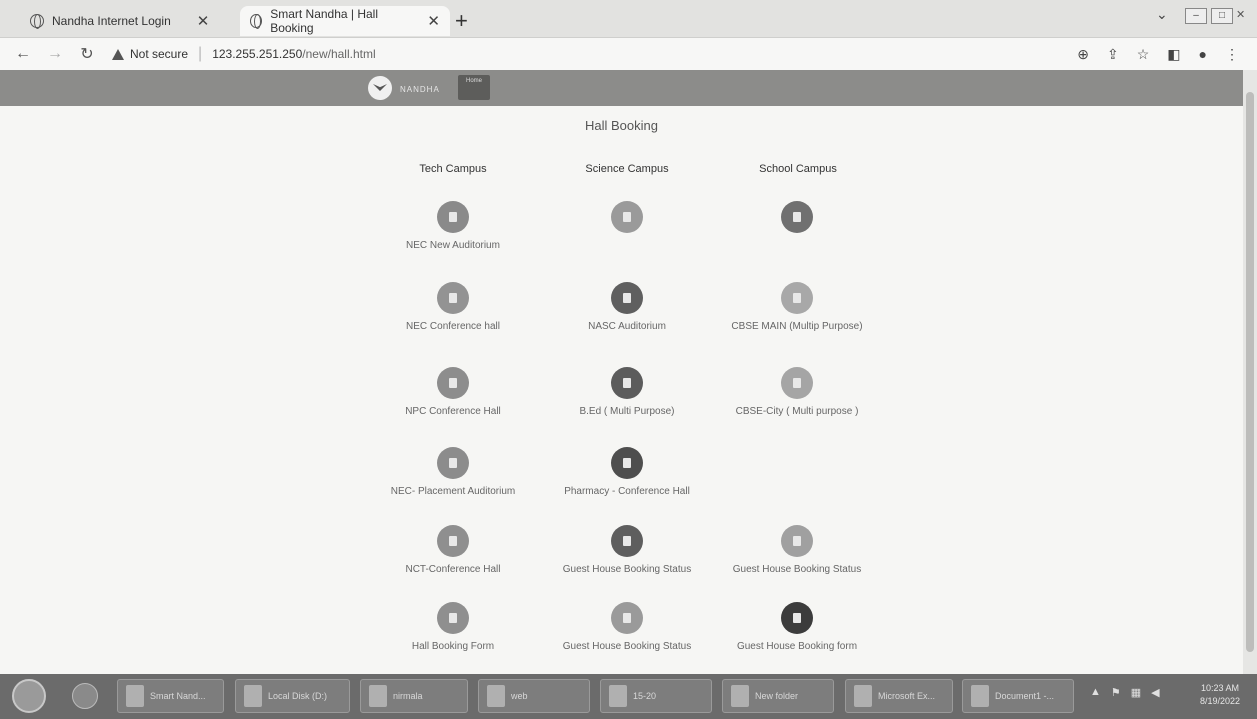  Describe the element at coordinates (29, 696) in the screenshot. I see `start-button` at that location.